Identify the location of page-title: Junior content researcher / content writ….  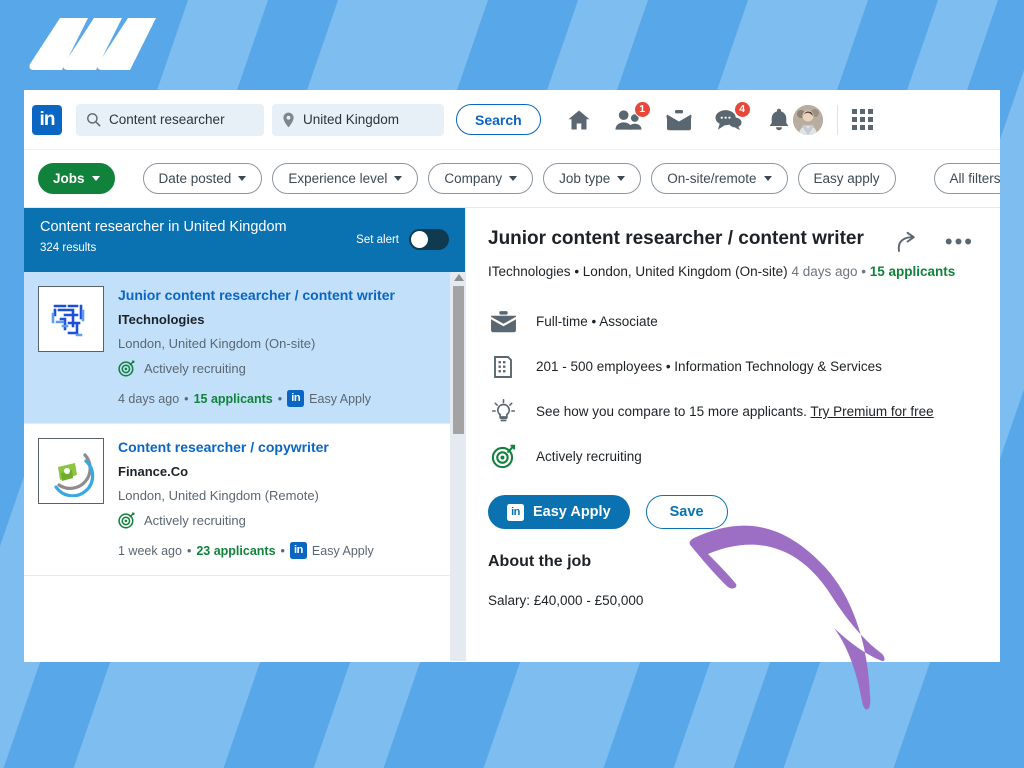
(676, 238).